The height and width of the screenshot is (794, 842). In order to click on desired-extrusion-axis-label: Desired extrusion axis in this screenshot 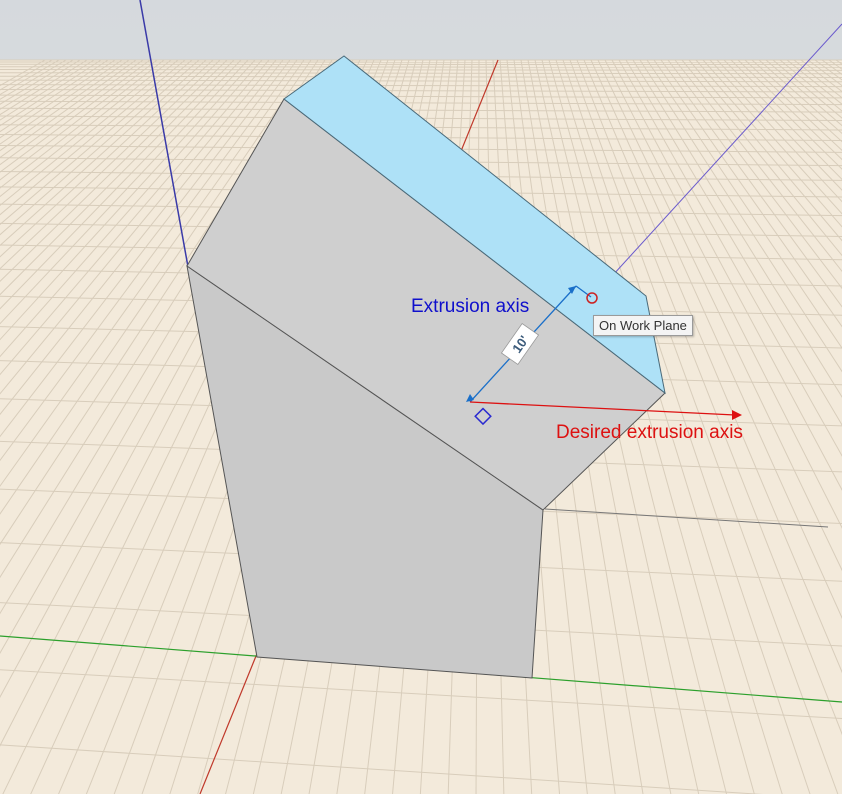, I will do `click(649, 432)`.